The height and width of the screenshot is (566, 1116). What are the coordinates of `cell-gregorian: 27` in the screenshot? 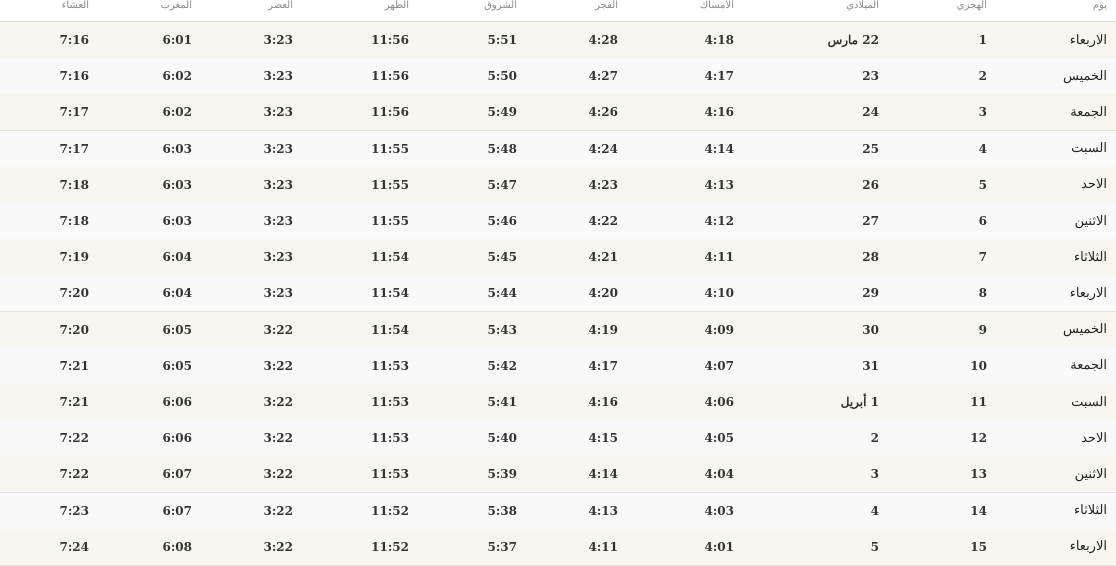 It's located at (870, 221).